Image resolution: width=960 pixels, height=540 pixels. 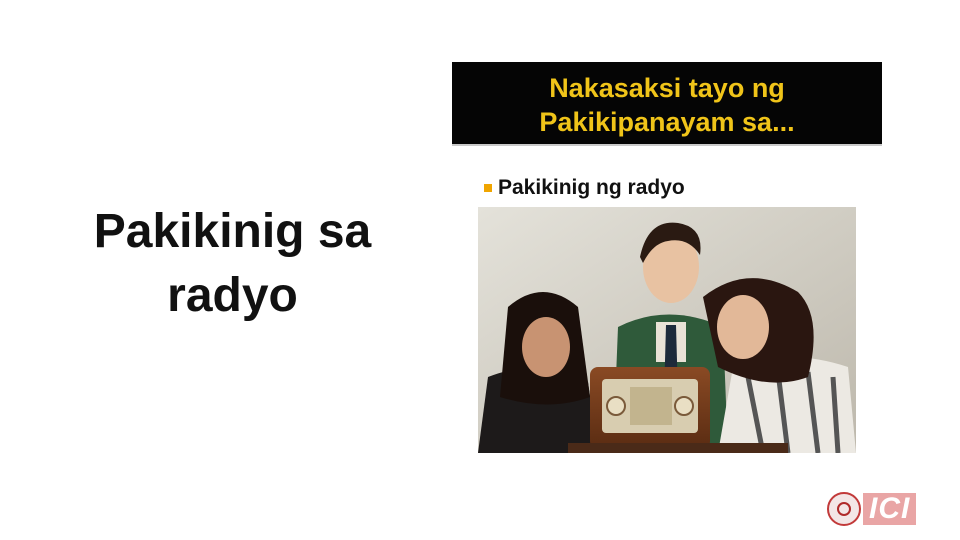 What do you see at coordinates (667, 88) in the screenshot?
I see `panel-header-line-1: Nakasaksi tayo ng` at bounding box center [667, 88].